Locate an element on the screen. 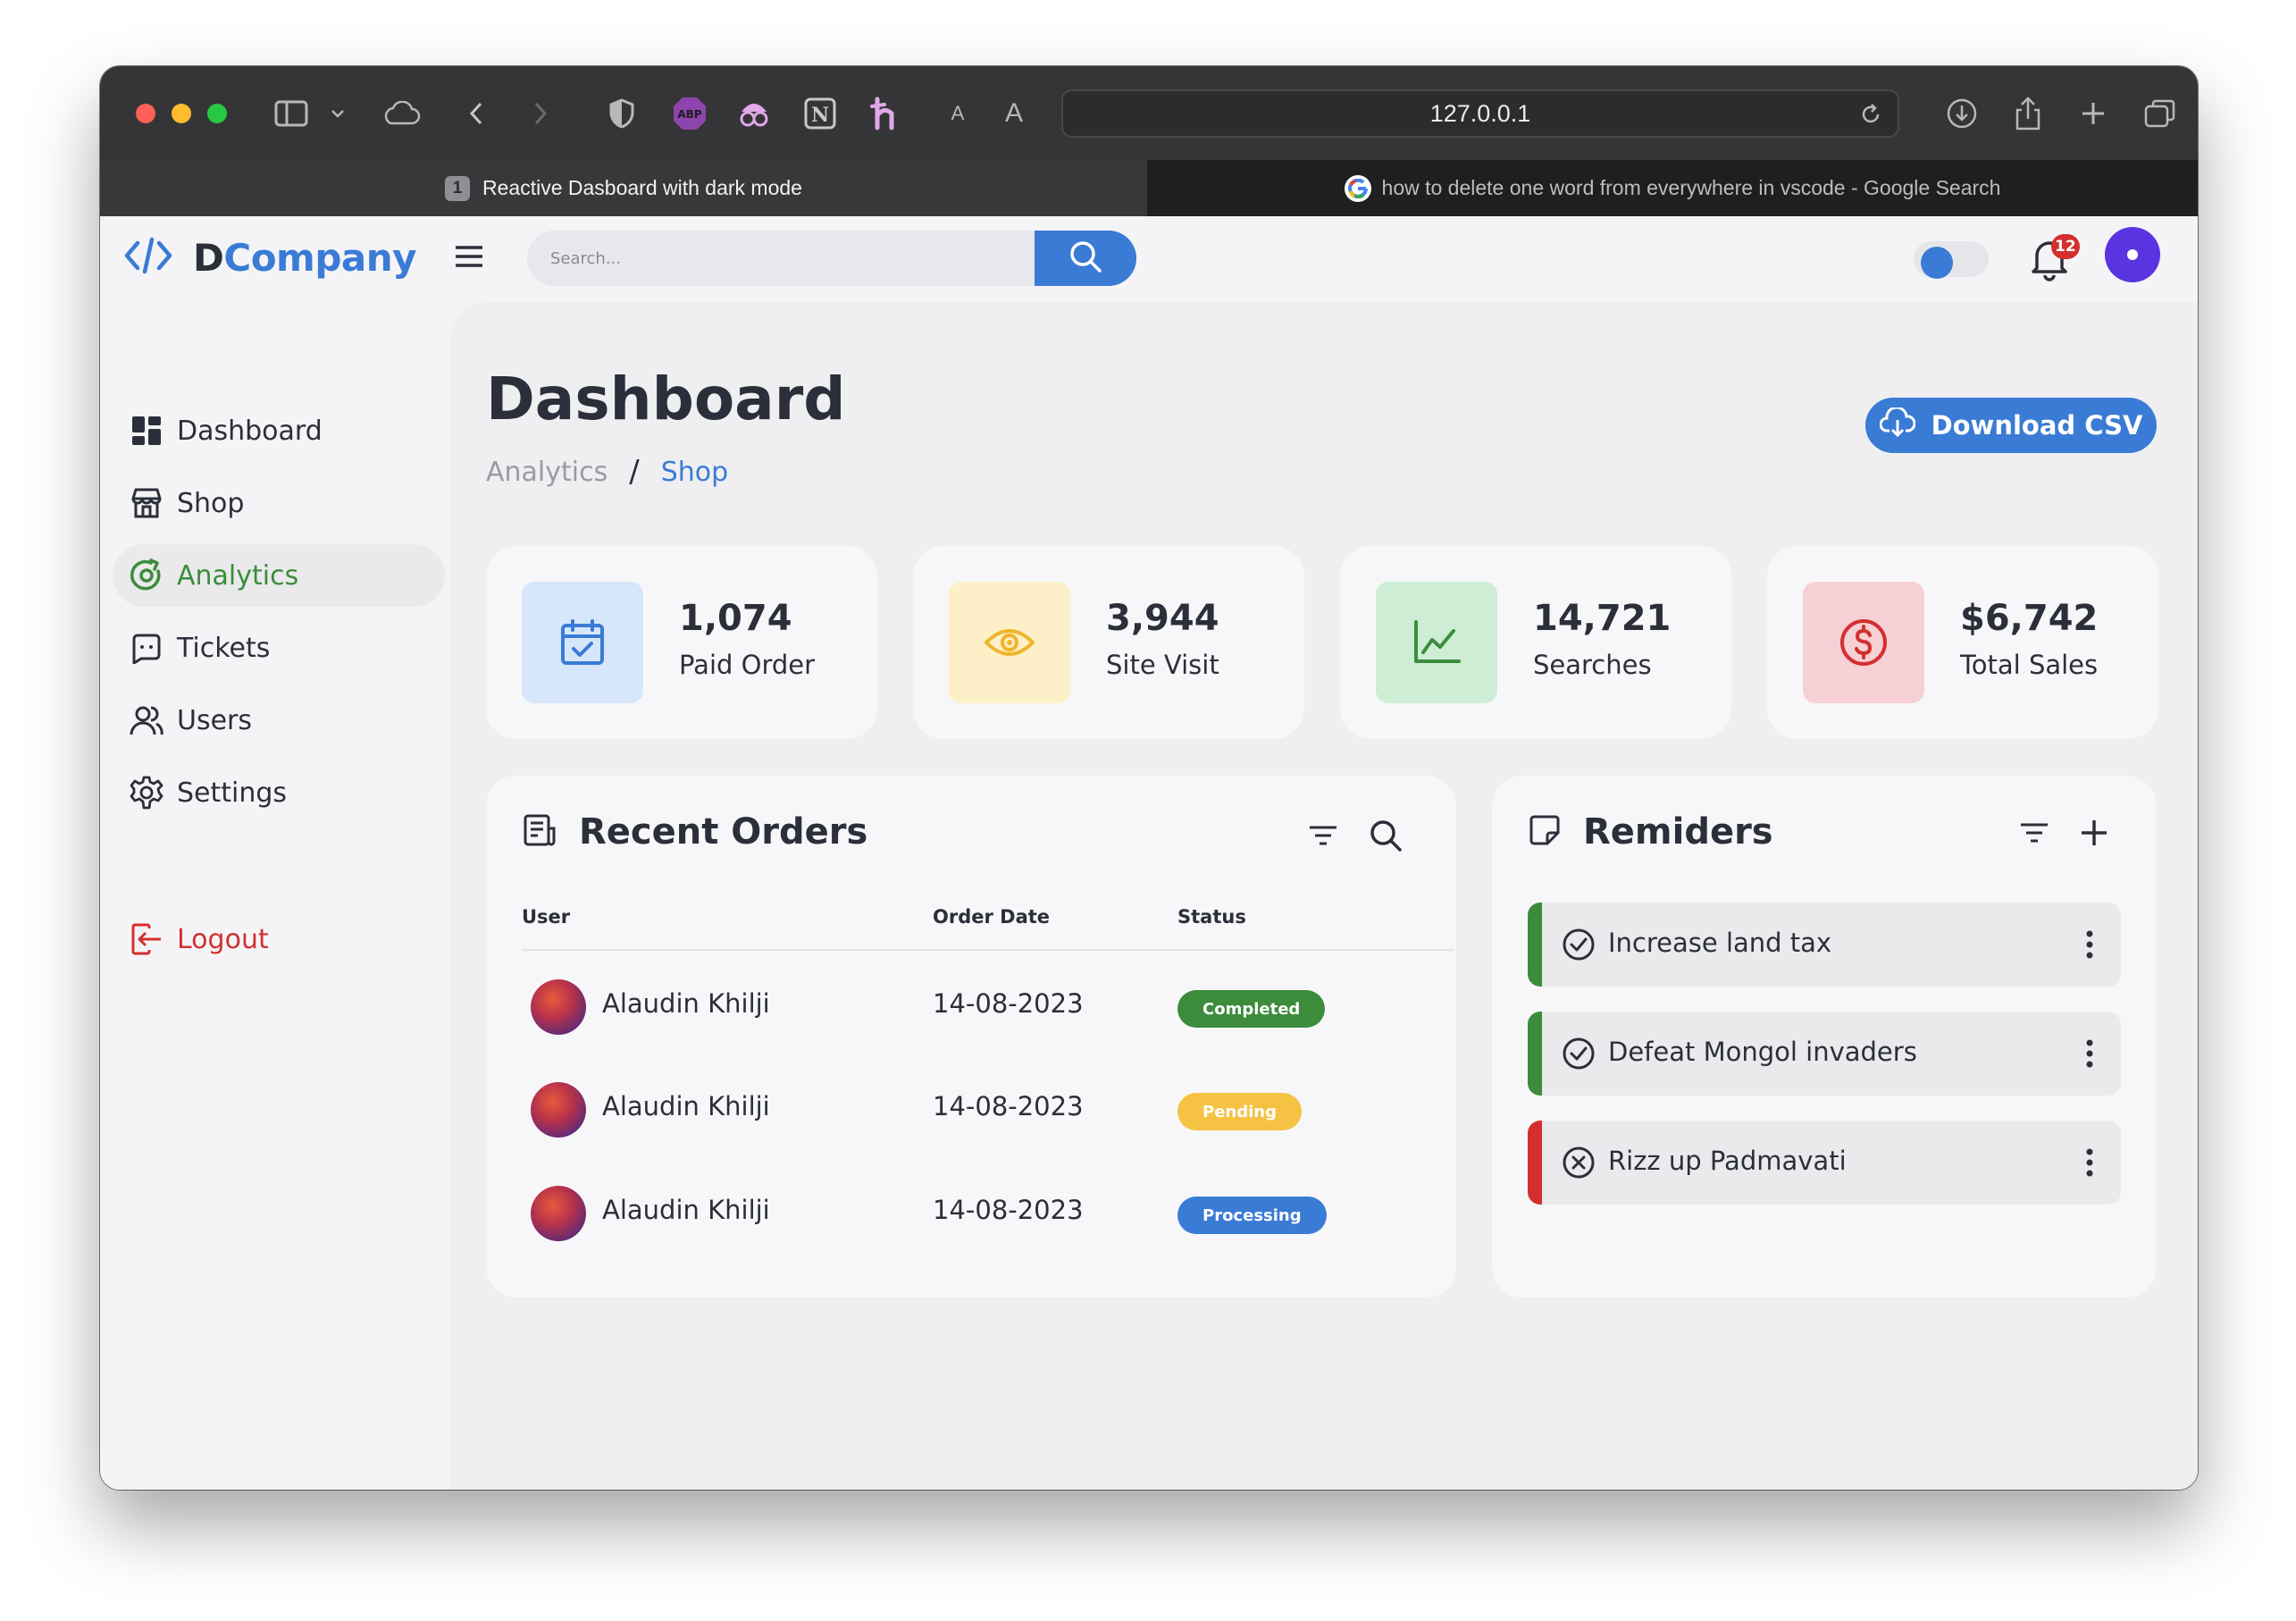 The width and height of the screenshot is (2296, 1621). bell-icon is located at coordinates (2050, 263).